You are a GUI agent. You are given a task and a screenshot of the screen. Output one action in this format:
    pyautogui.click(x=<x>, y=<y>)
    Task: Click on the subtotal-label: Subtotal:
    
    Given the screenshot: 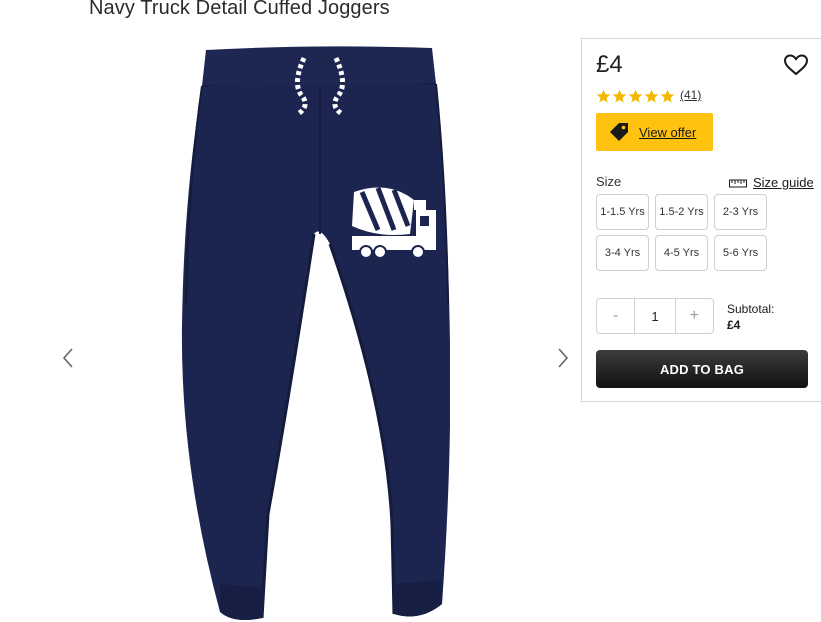 What is the action you would take?
    pyautogui.click(x=751, y=309)
    